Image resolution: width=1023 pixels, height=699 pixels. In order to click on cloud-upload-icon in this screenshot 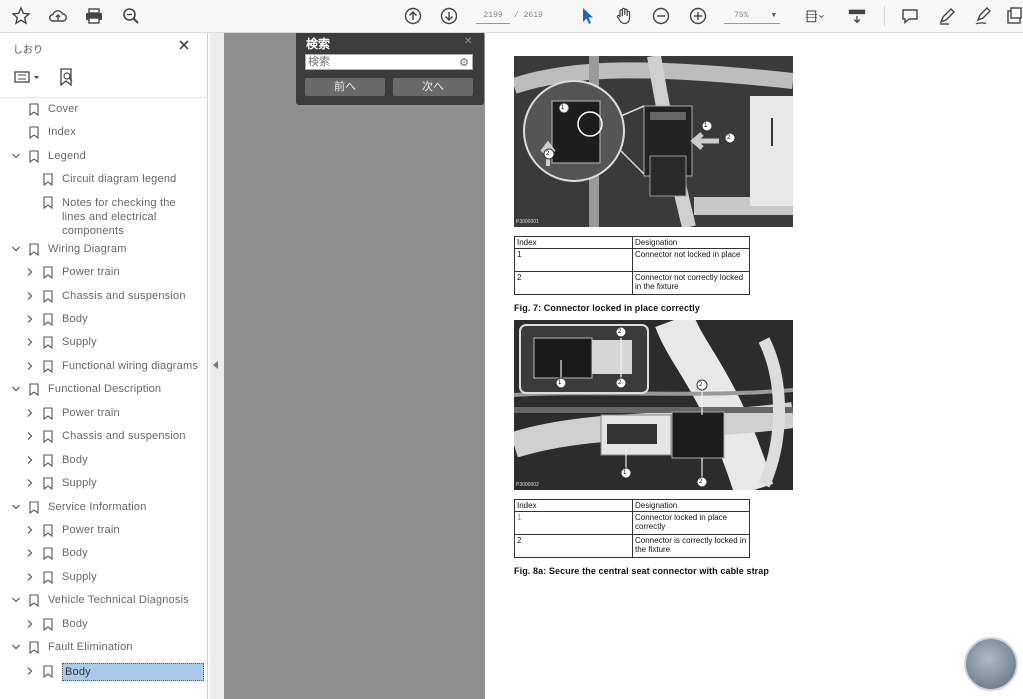, I will do `click(58, 16)`.